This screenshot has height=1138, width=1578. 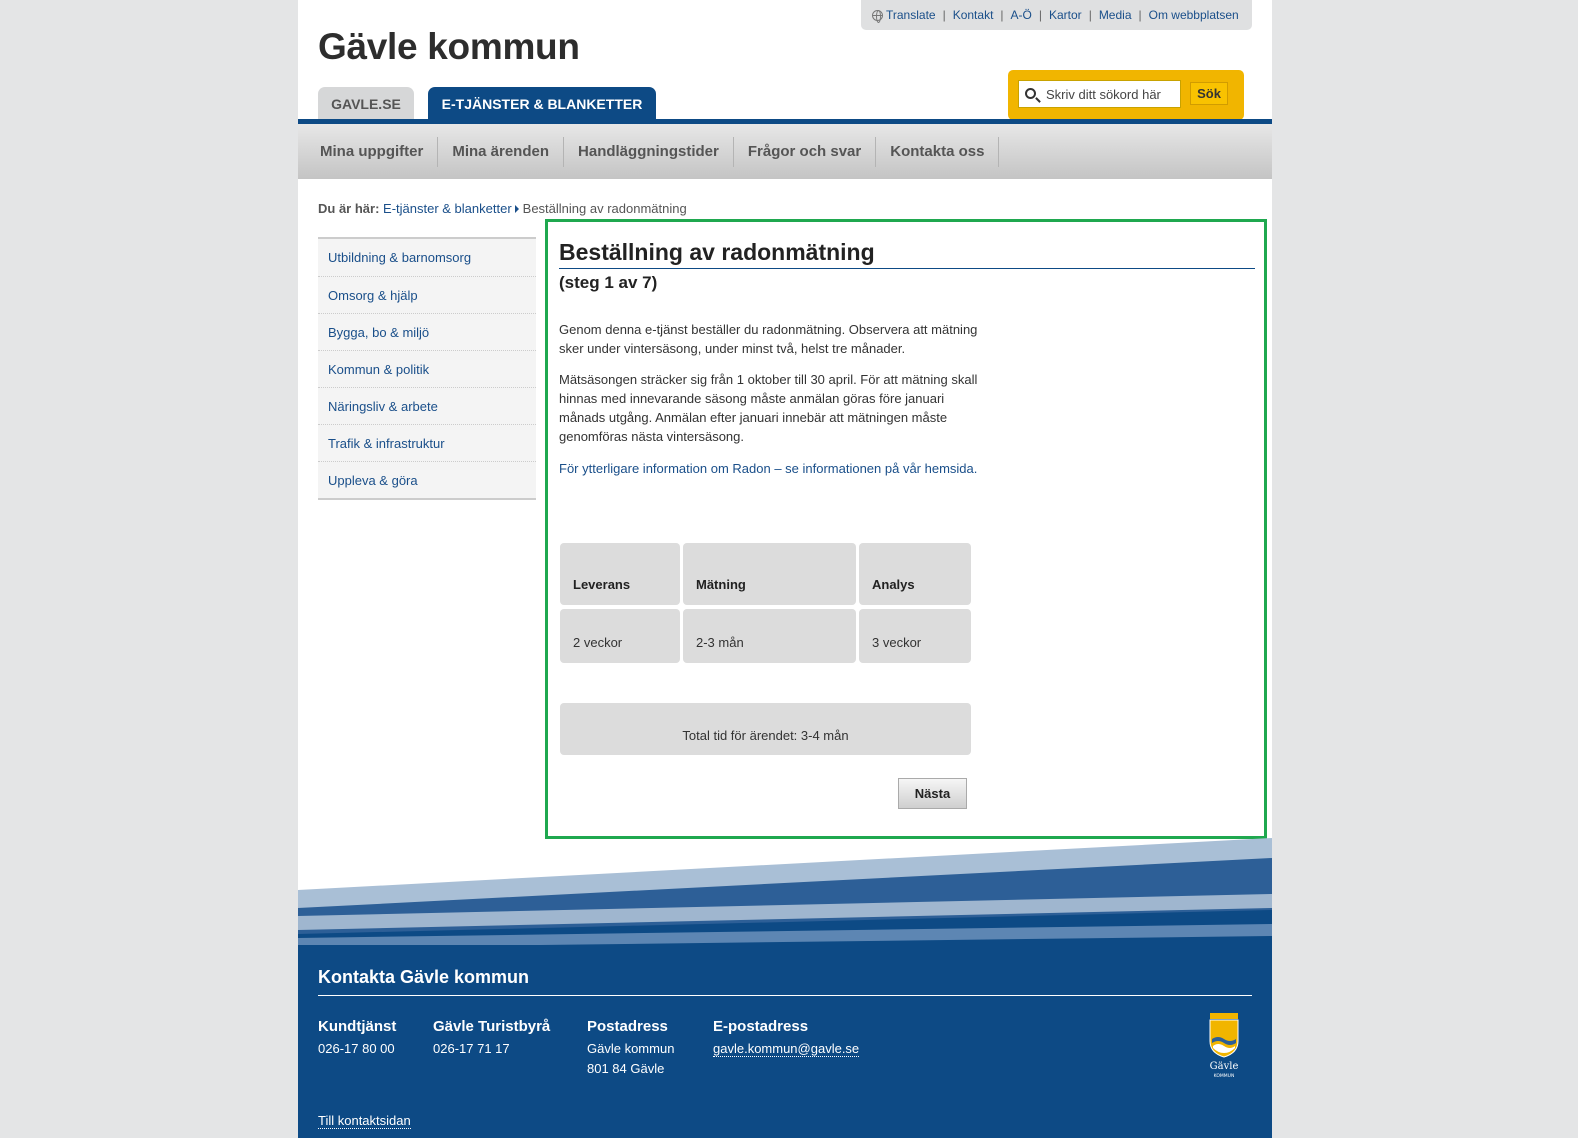 I want to click on contact-page-link: Till kontaktsidan, so click(x=364, y=1121).